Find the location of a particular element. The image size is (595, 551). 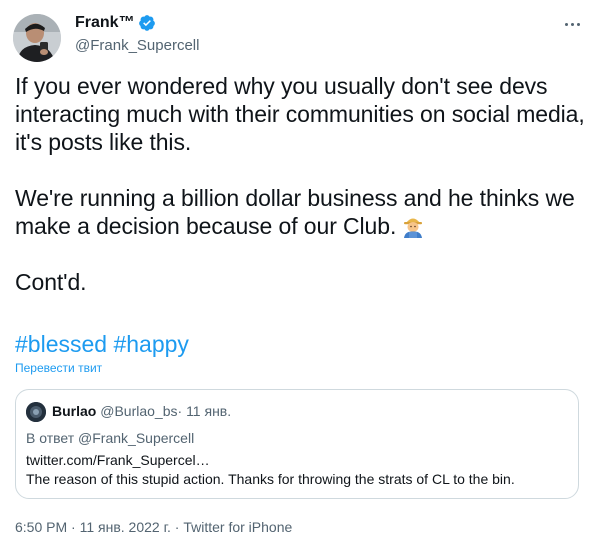

tweet-time: 6:50 PM is located at coordinates (41, 527).